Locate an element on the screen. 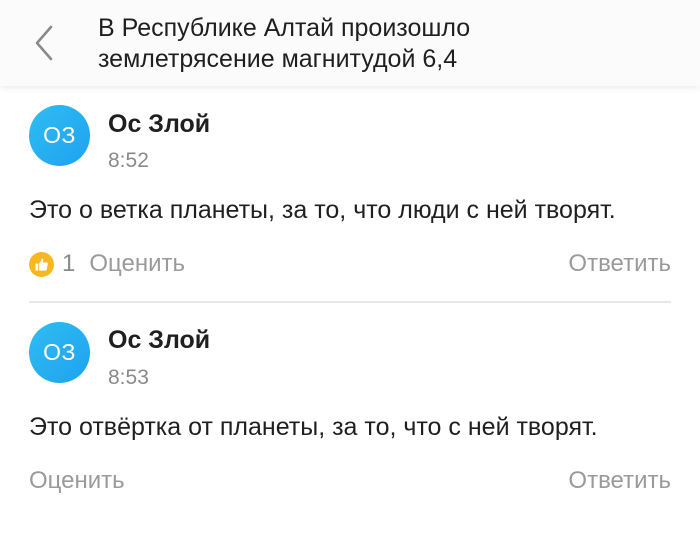 This screenshot has height=551, width=700. like-count: 1 is located at coordinates (69, 263).